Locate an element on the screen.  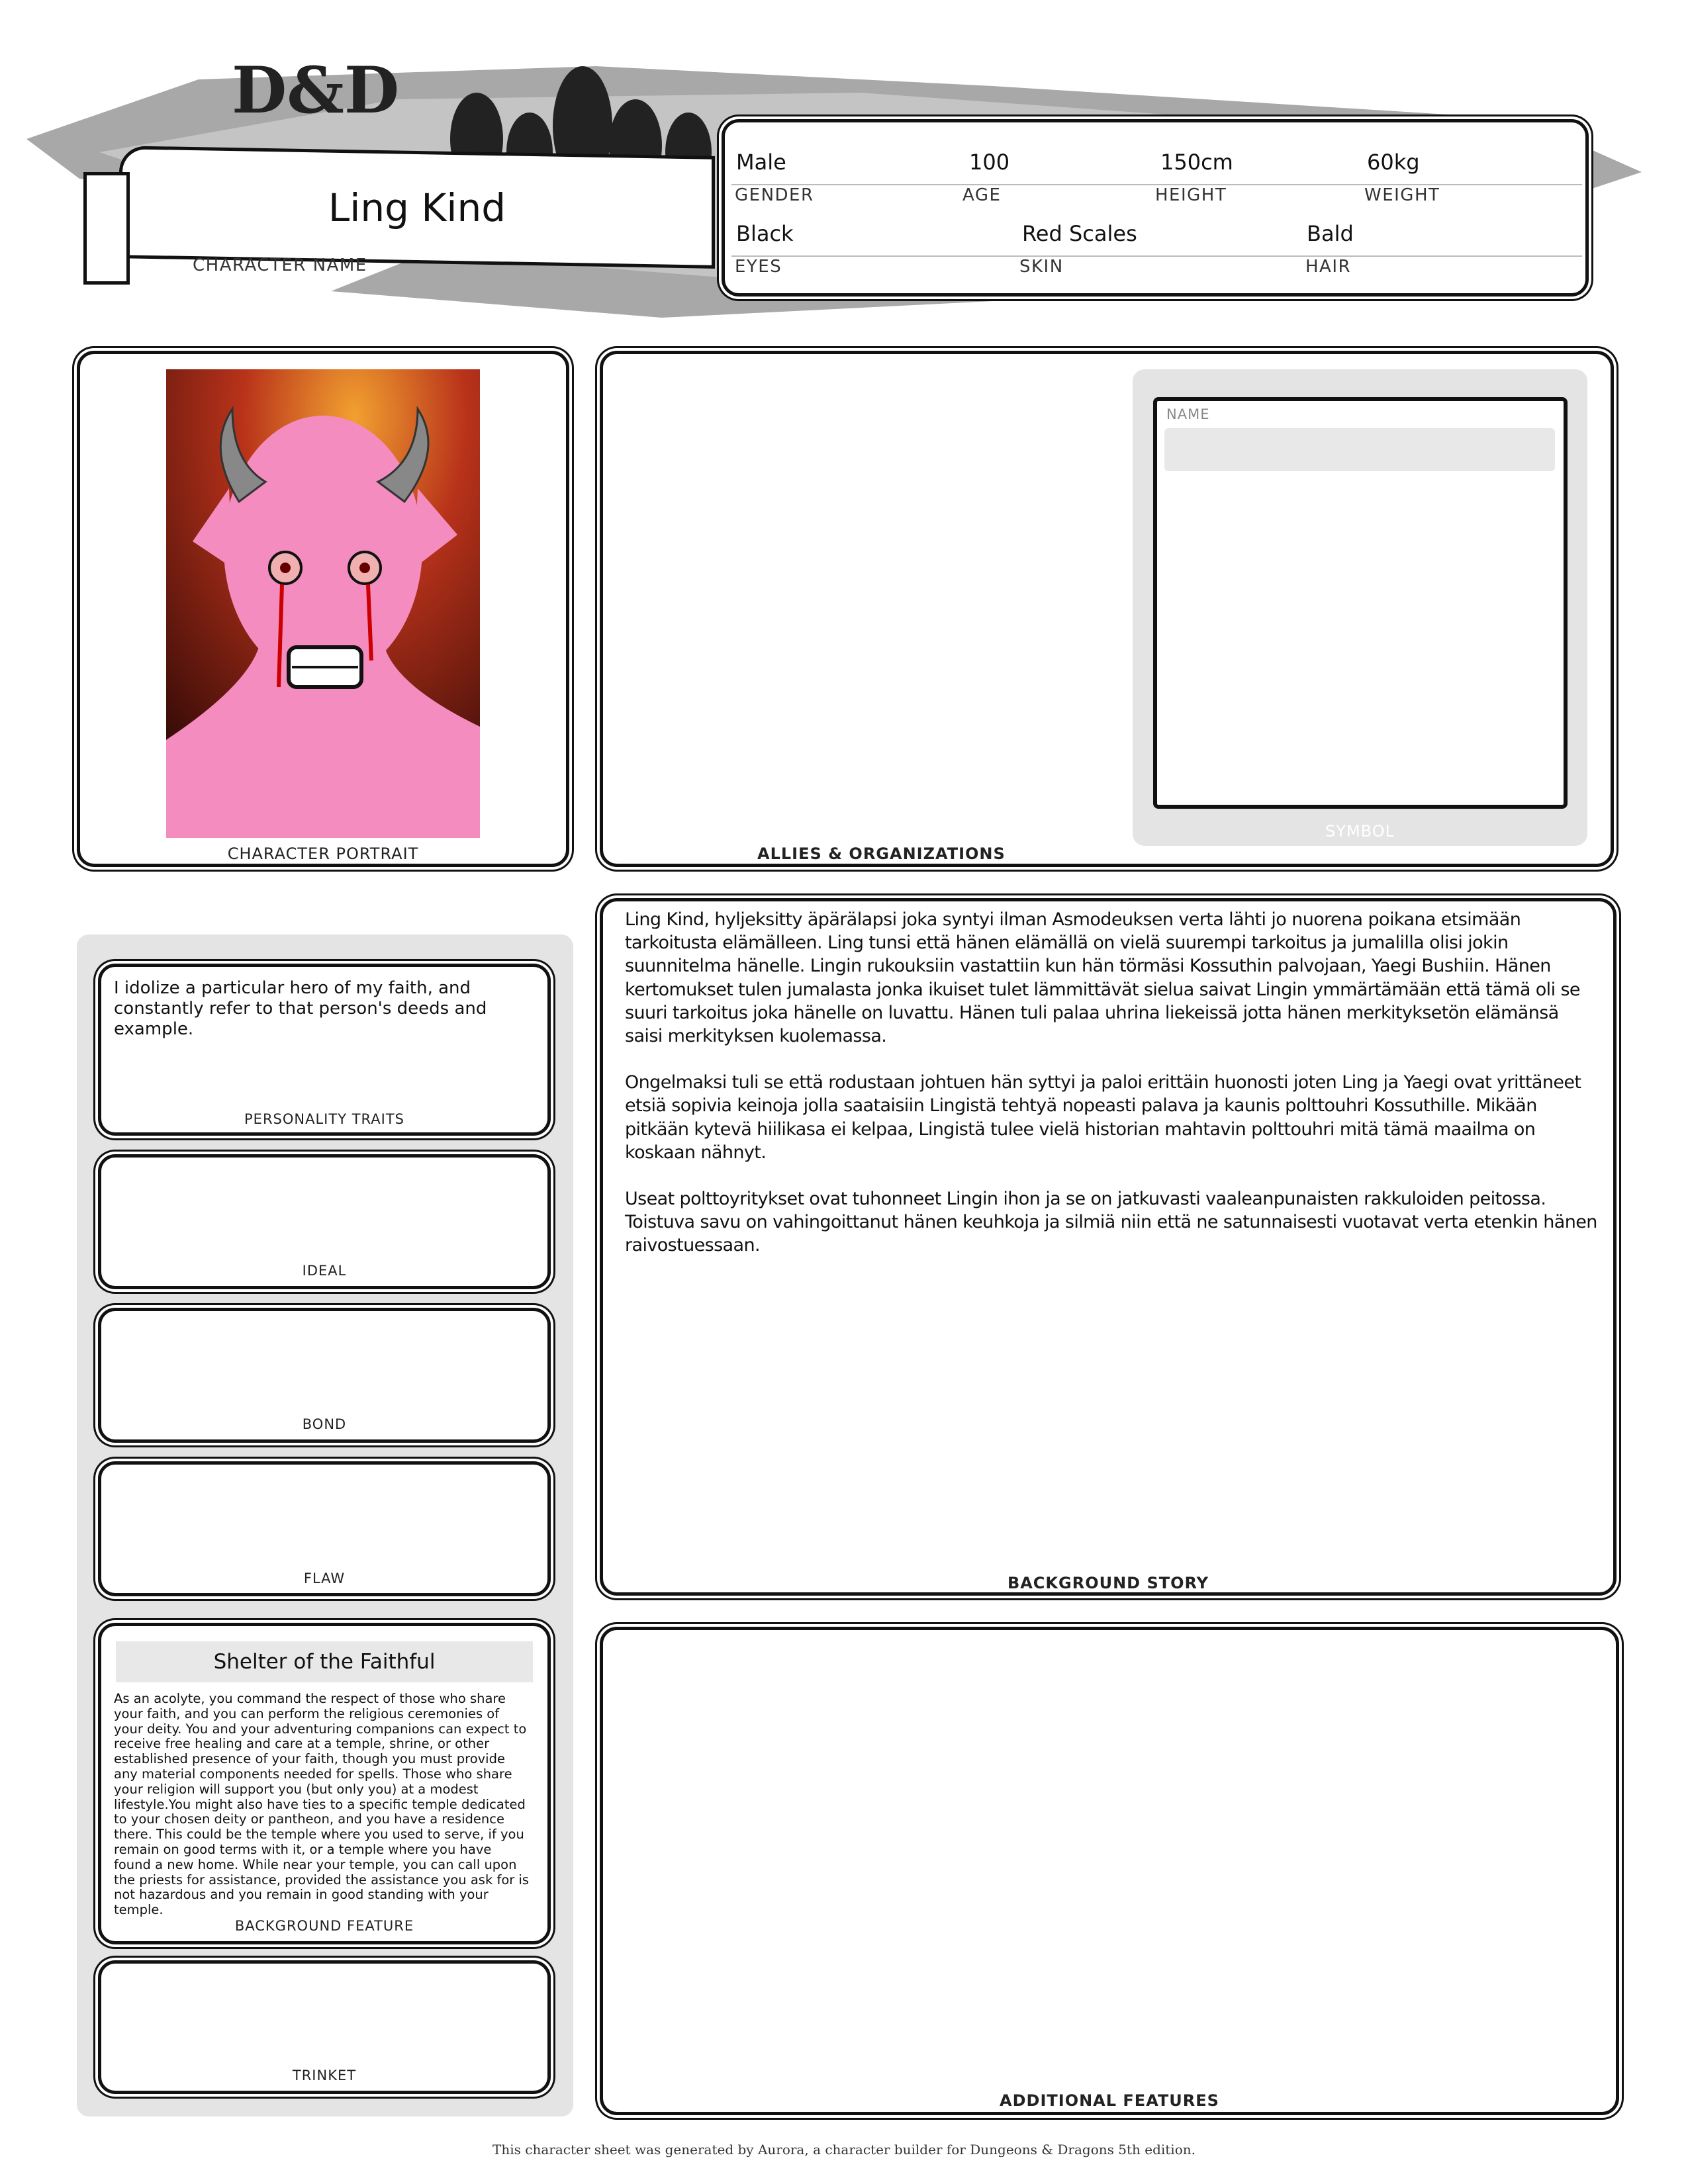
additional-features-label: ADDITIONAL FEATURES is located at coordinates (1109, 2100).